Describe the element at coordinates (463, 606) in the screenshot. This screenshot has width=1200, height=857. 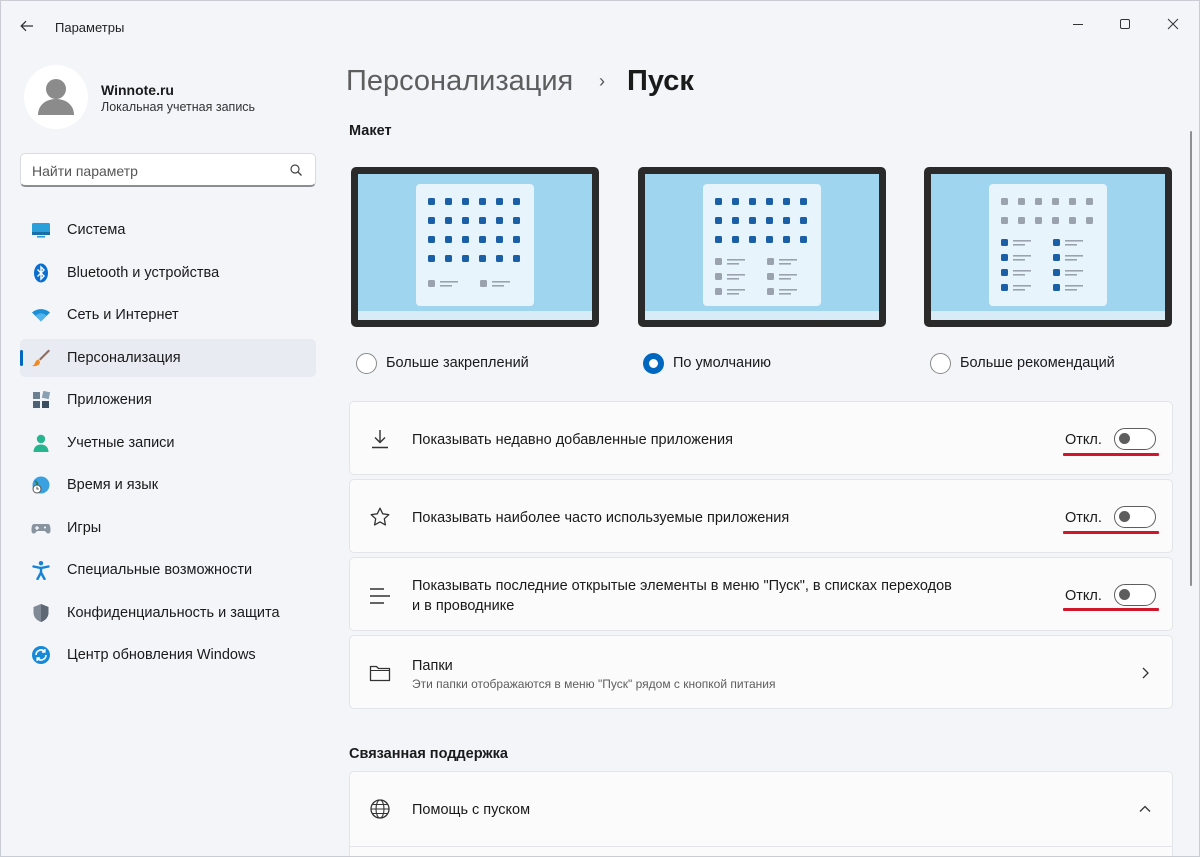
I see `setting-label-line2: и в проводнике` at that location.